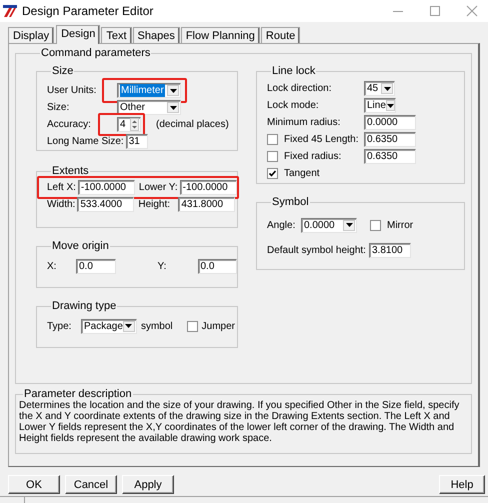  I want to click on field-label: Fixed 45 Length:, so click(322, 139).